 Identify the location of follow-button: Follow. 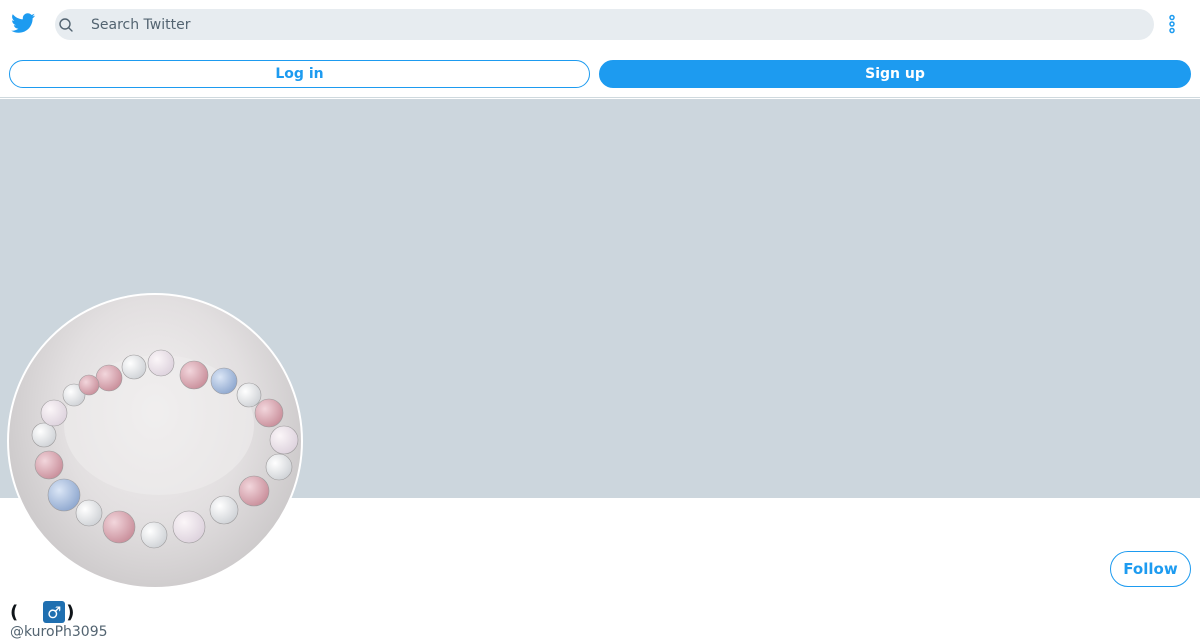
(1150, 569).